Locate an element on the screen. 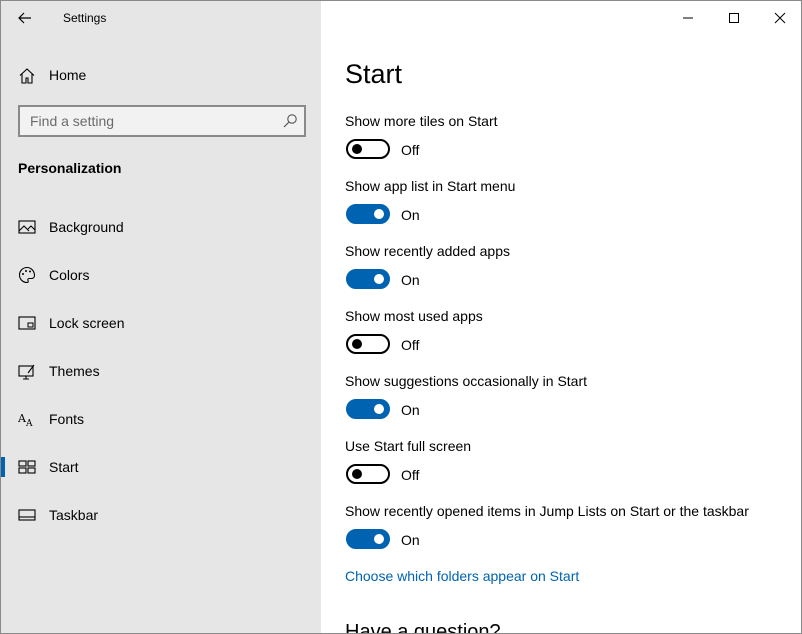  sidebar-item-label: Start is located at coordinates (64, 467).